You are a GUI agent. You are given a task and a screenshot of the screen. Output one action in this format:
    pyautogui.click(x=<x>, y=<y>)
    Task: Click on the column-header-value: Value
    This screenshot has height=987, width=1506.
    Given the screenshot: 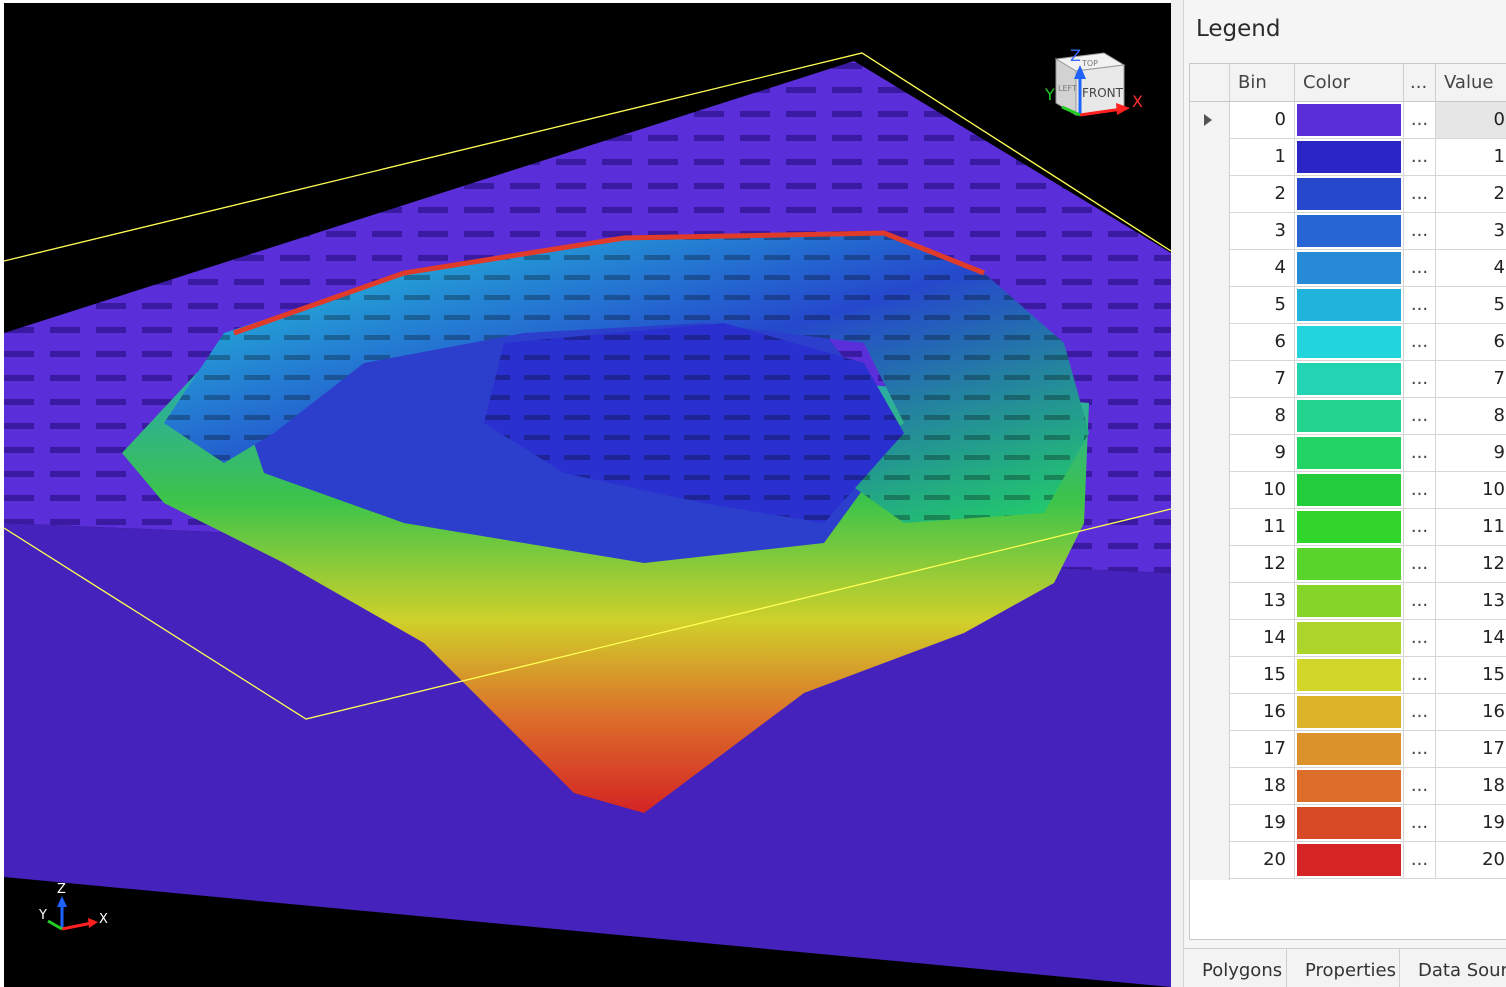 What is the action you would take?
    pyautogui.click(x=1471, y=82)
    